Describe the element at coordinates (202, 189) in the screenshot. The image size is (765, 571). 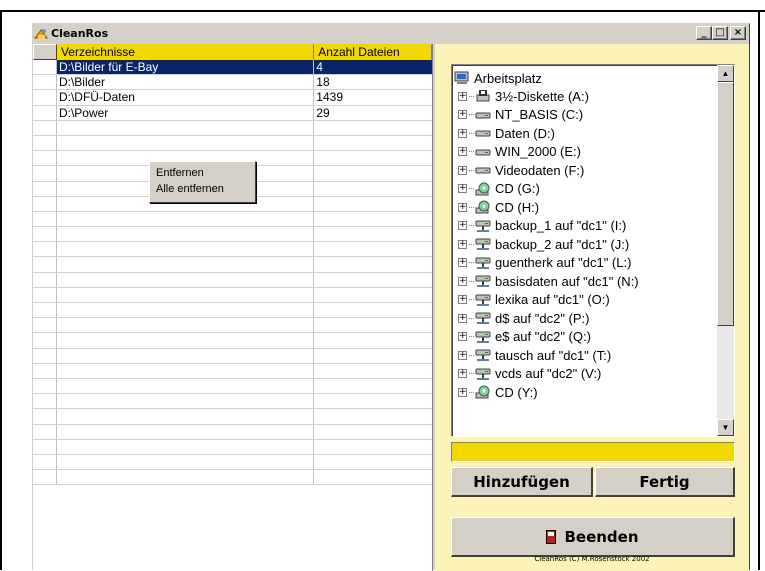
I see `menu-item-remove-all: Alle entfernen` at that location.